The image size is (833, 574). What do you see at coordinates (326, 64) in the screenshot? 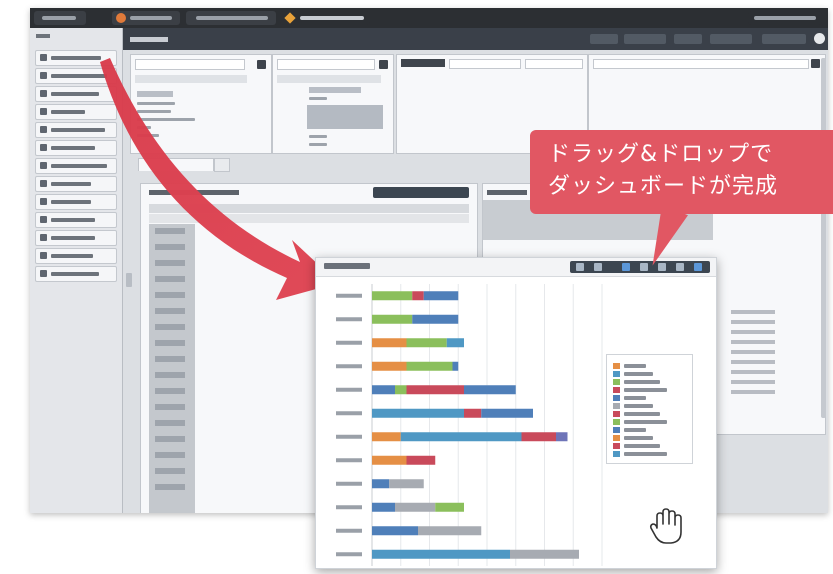
I see `value-search-input` at bounding box center [326, 64].